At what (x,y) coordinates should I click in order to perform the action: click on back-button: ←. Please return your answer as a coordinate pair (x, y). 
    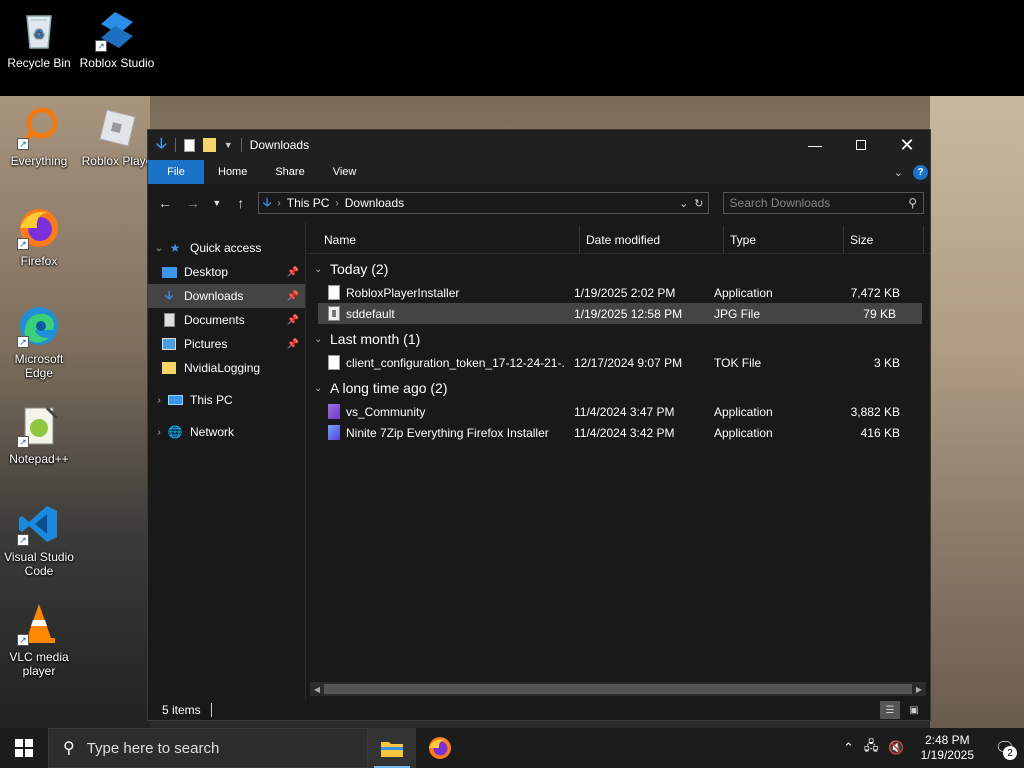
    Looking at the image, I should click on (165, 203).